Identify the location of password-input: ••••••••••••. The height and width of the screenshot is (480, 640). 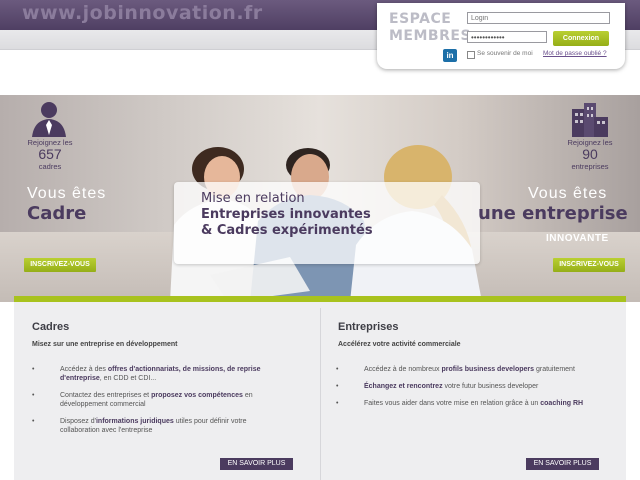
(507, 37).